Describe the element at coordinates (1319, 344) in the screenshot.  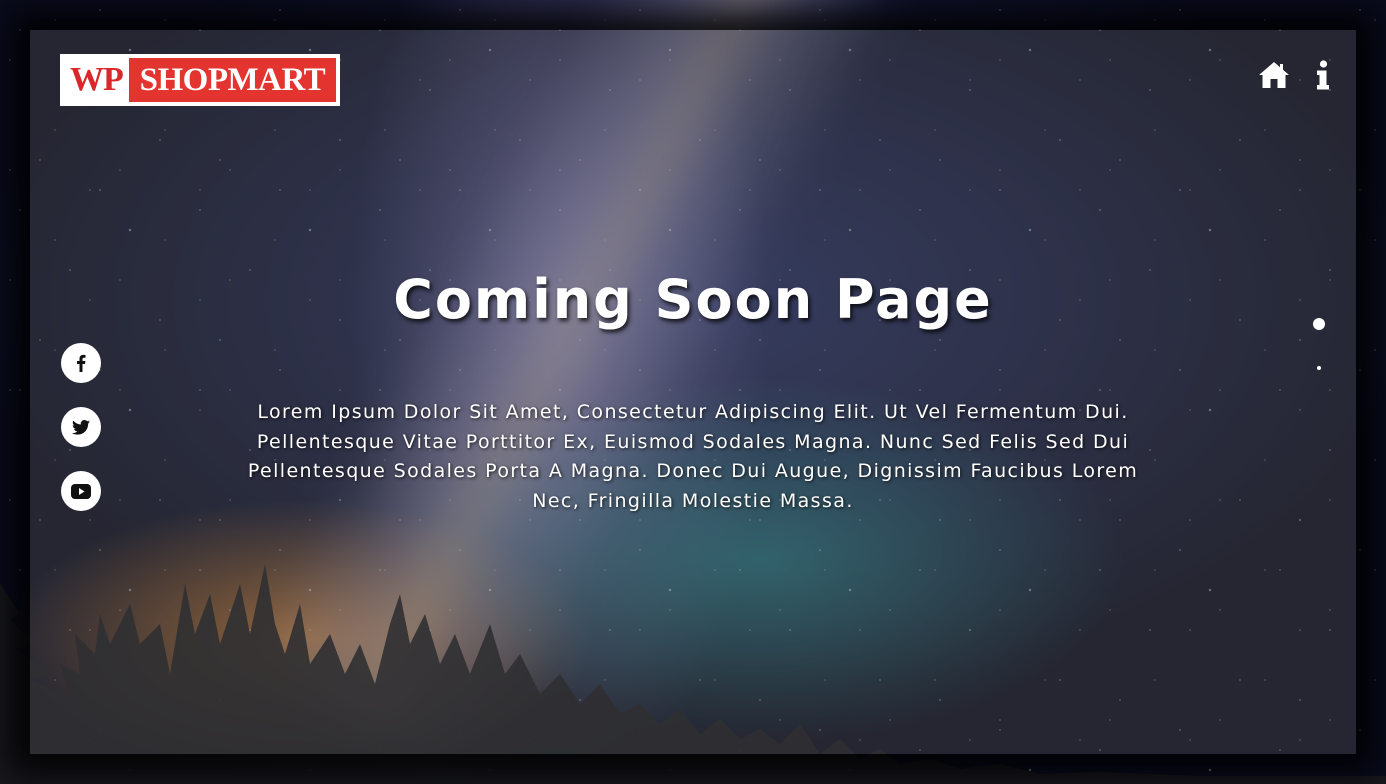
I see `slide-pagination` at that location.